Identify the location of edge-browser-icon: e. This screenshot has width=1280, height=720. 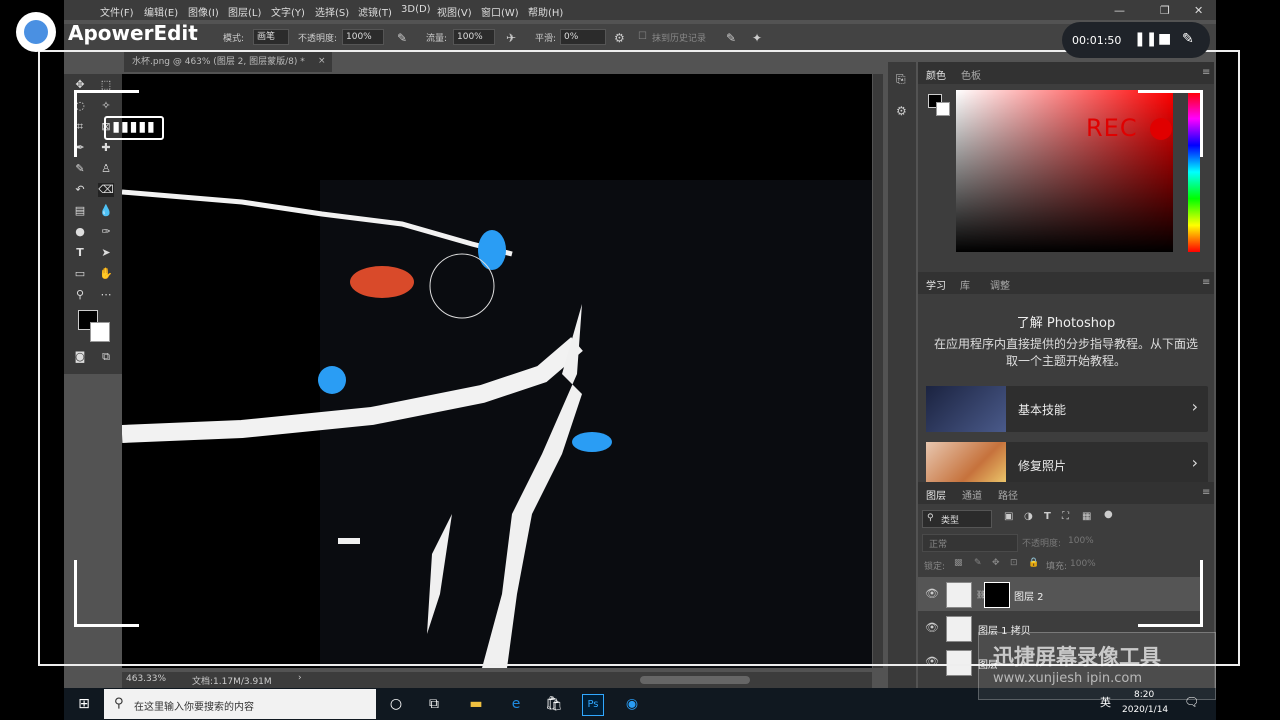
(516, 704).